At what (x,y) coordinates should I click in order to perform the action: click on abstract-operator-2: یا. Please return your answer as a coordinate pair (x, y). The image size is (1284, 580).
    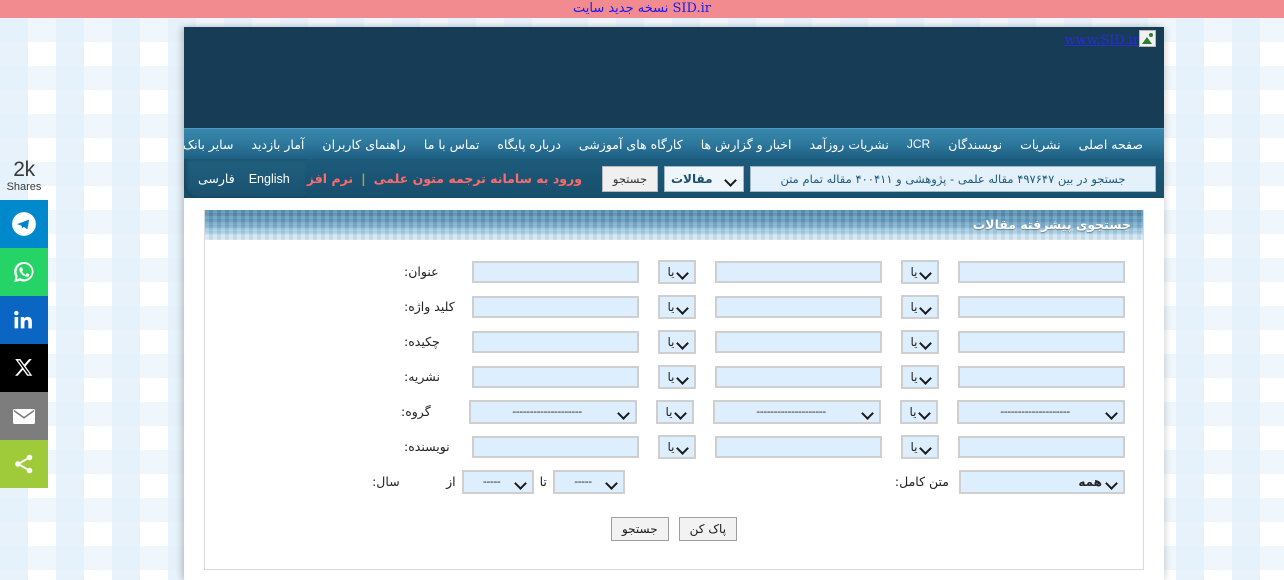
    Looking at the image, I should click on (920, 341).